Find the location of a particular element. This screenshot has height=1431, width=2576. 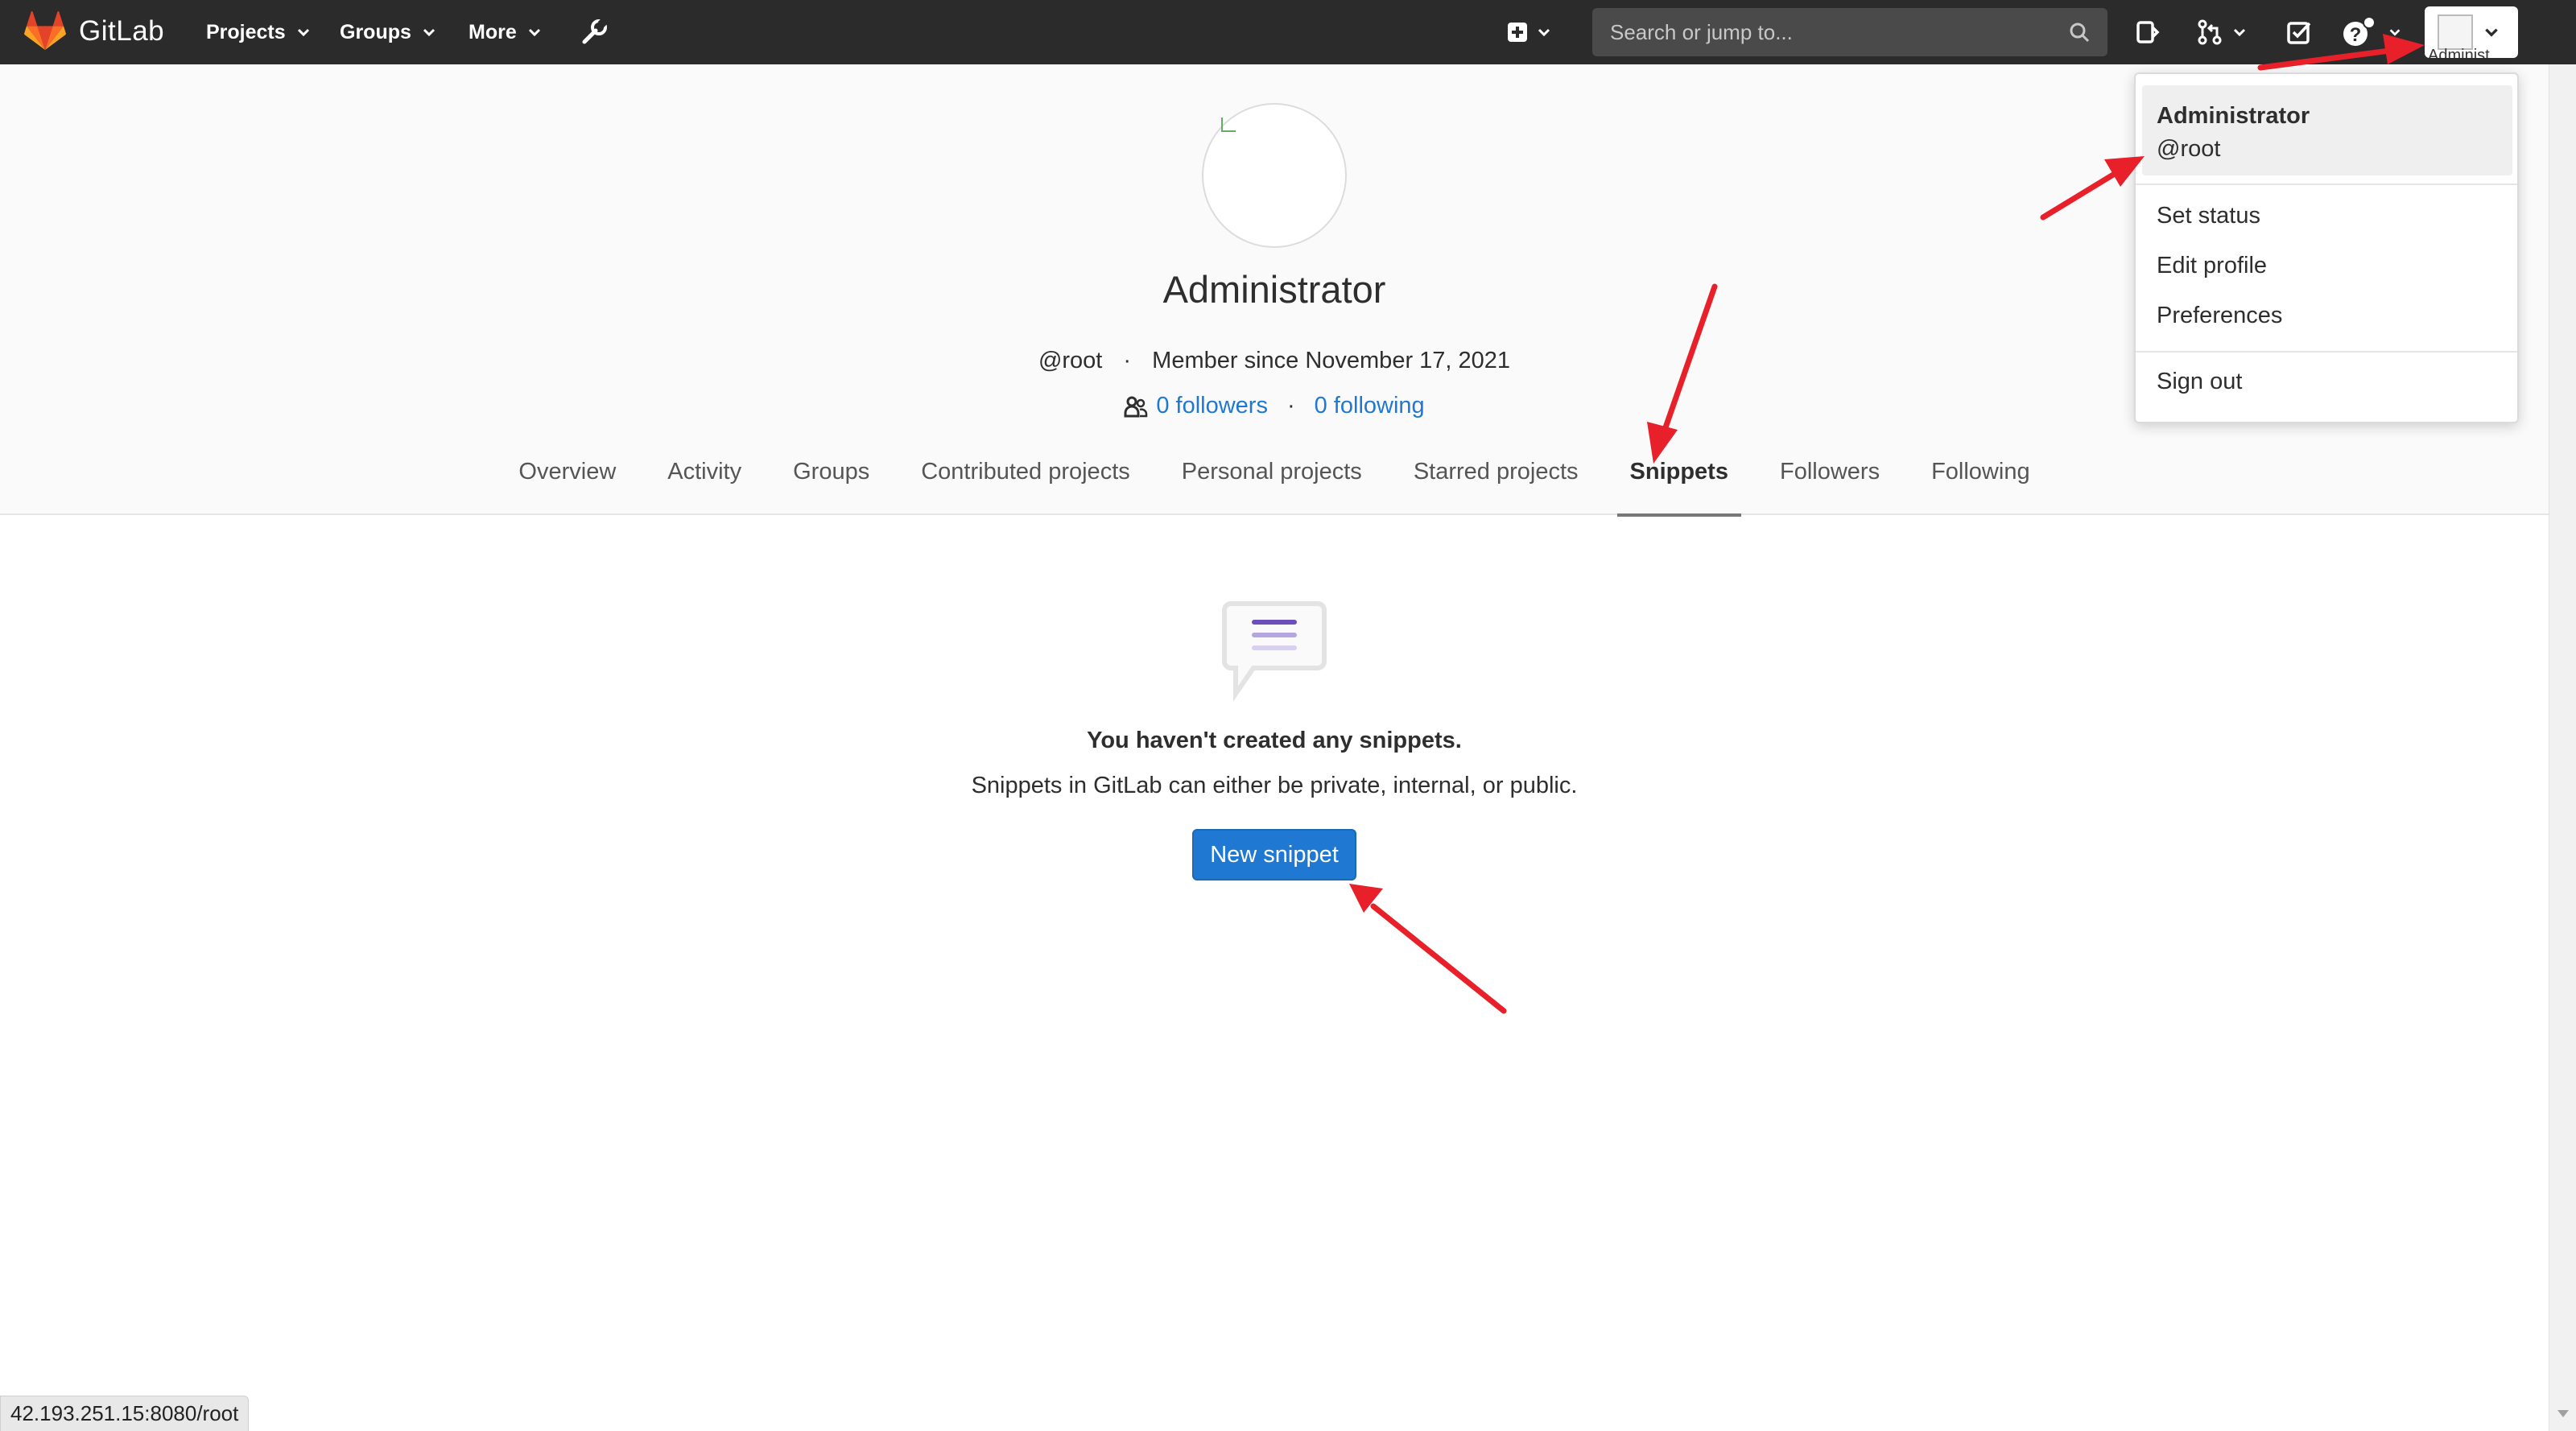

tab-activity: Activity is located at coordinates (704, 481).